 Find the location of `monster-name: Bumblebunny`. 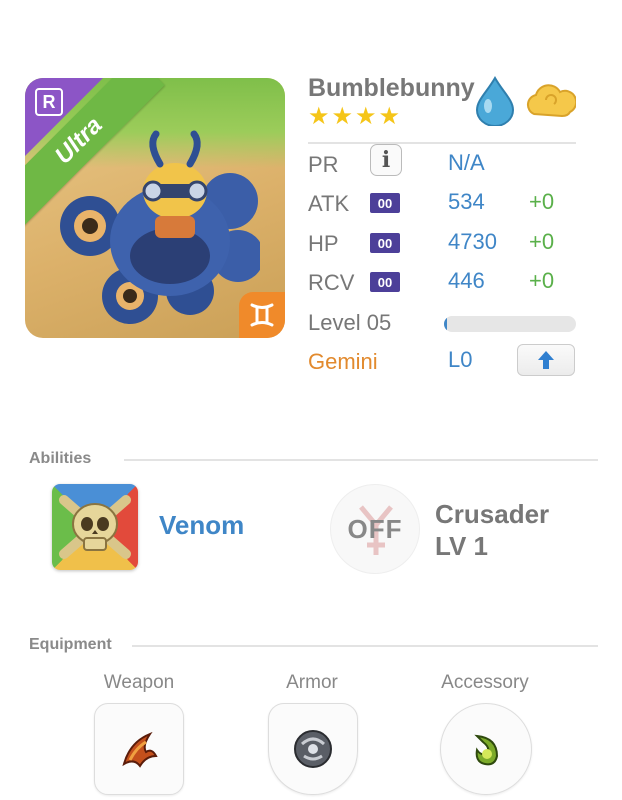

monster-name: Bumblebunny is located at coordinates (391, 88).